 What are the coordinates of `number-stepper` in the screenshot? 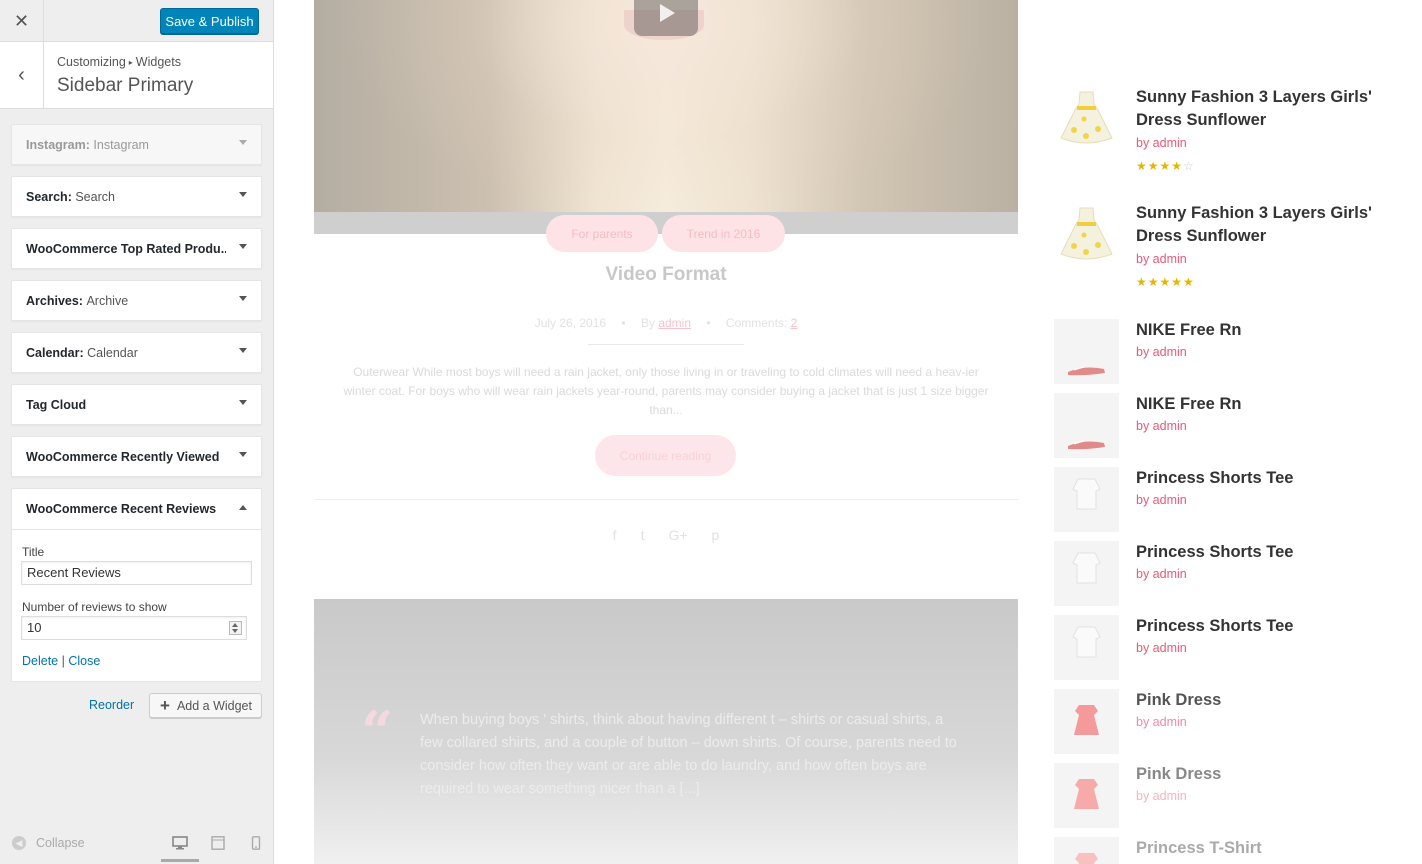 It's located at (235, 628).